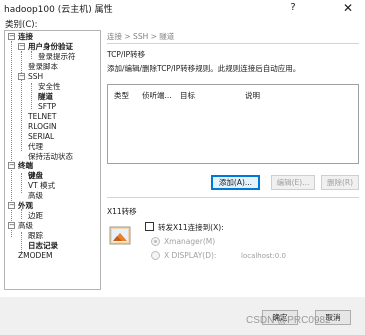  I want to click on tree-item-user-auth: 用户身份验证, so click(50, 47).